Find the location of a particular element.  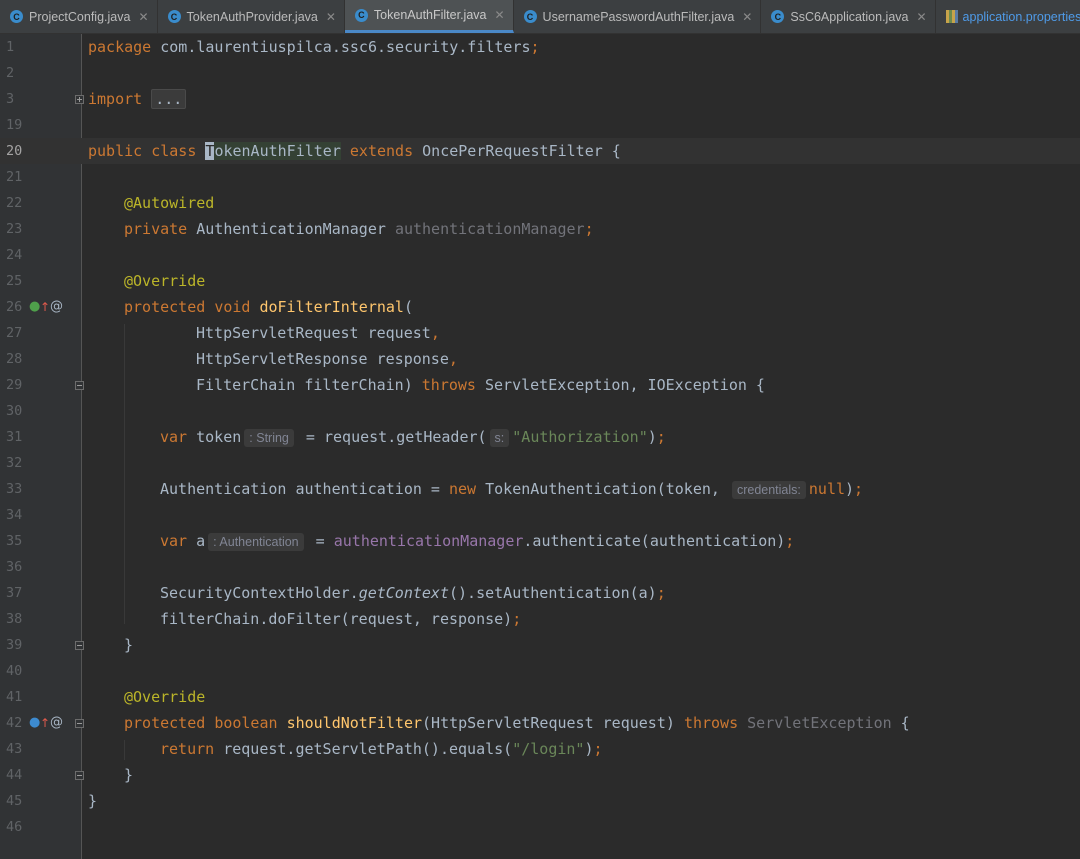

parameter-hint: s: is located at coordinates (499, 438).